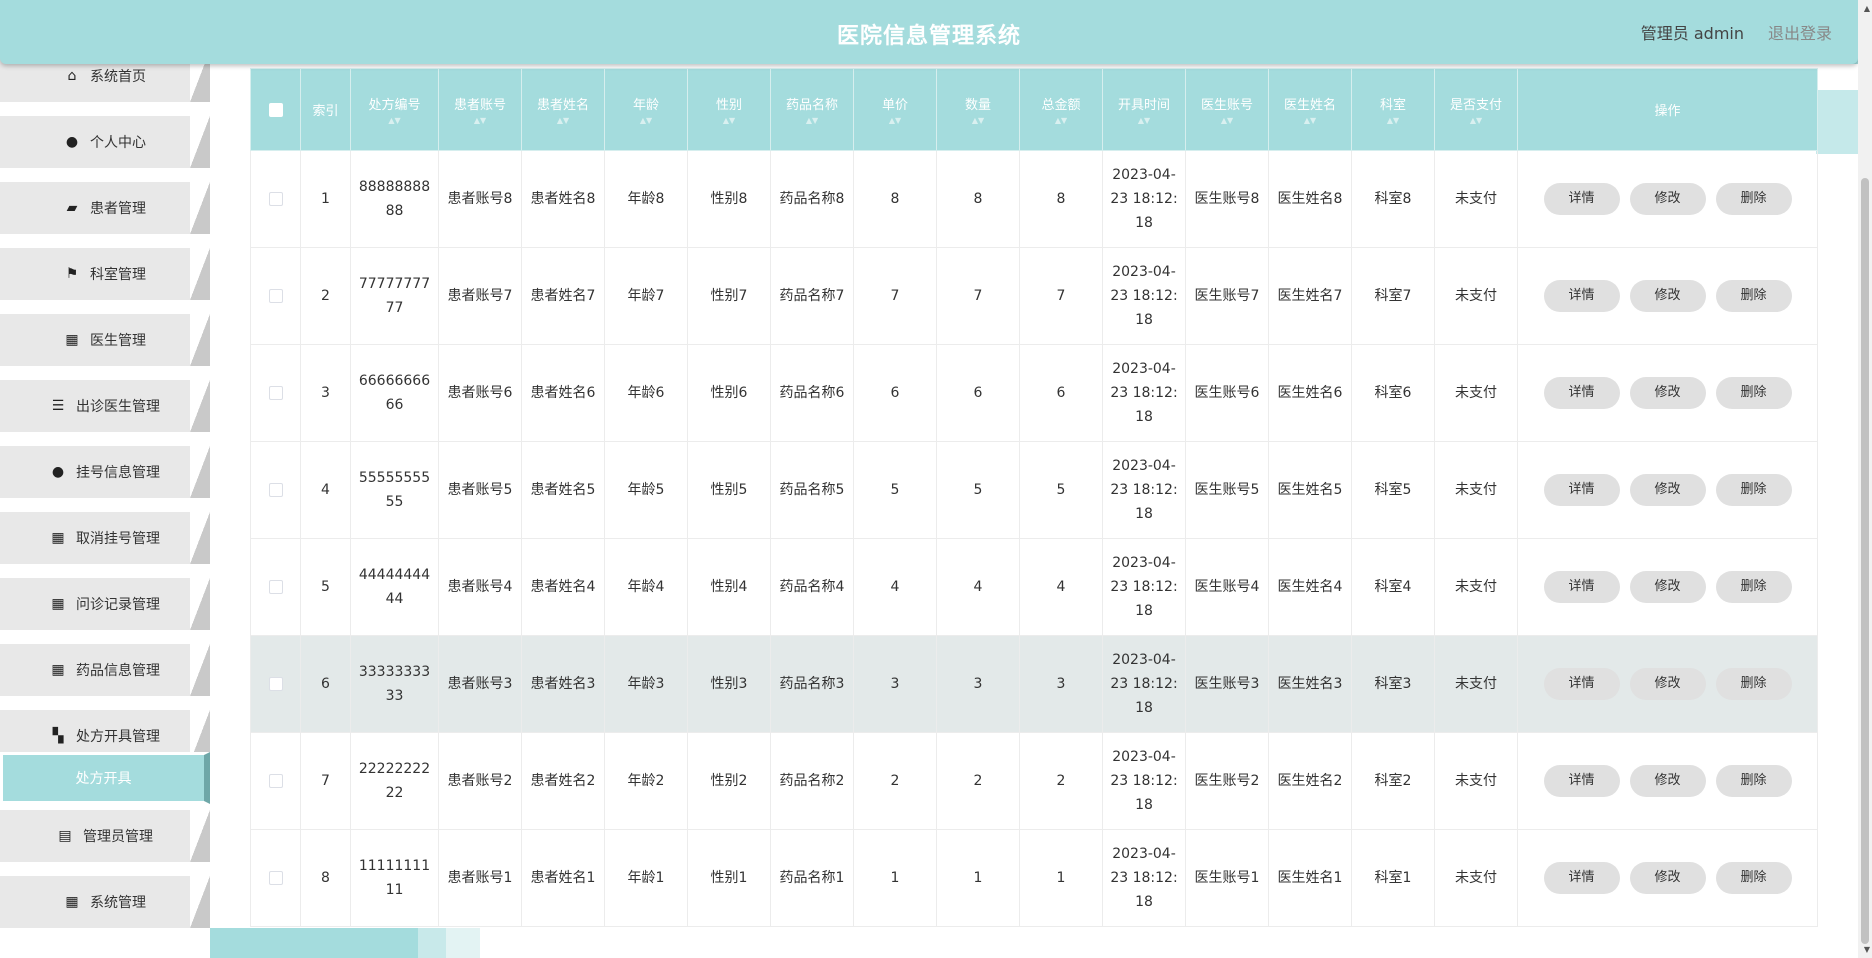  What do you see at coordinates (1227, 109) in the screenshot?
I see `column-header: 医生账号 ▲▼` at bounding box center [1227, 109].